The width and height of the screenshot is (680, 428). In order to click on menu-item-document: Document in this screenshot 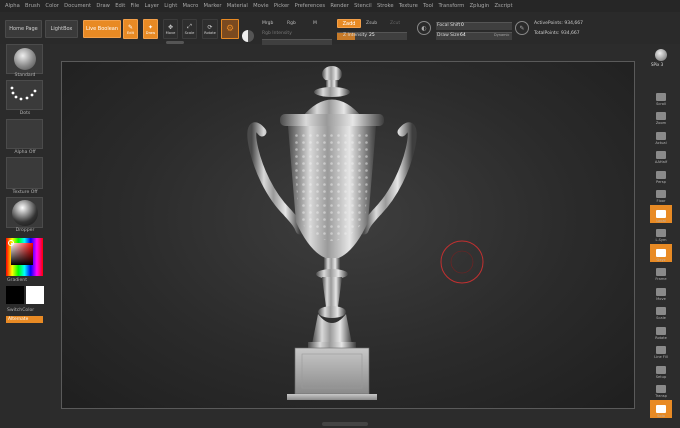, I will do `click(77, 6)`.